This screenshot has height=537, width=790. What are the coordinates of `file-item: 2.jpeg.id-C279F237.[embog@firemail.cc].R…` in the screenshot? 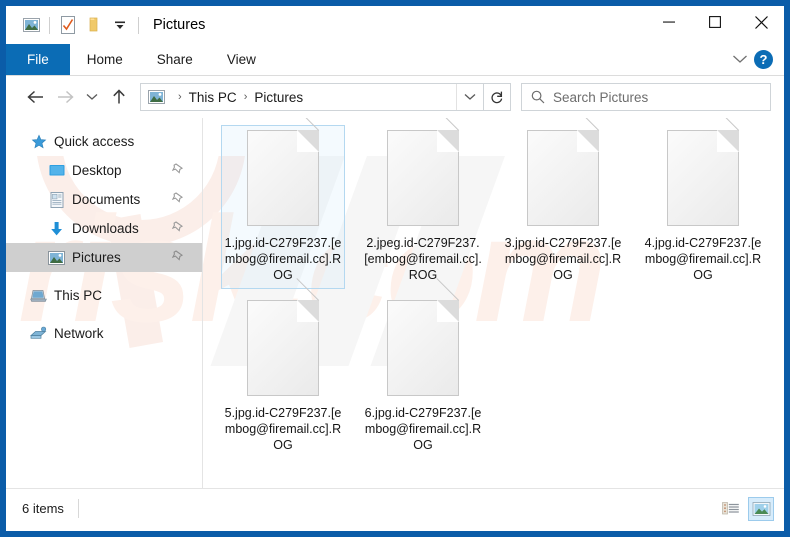 It's located at (423, 203).